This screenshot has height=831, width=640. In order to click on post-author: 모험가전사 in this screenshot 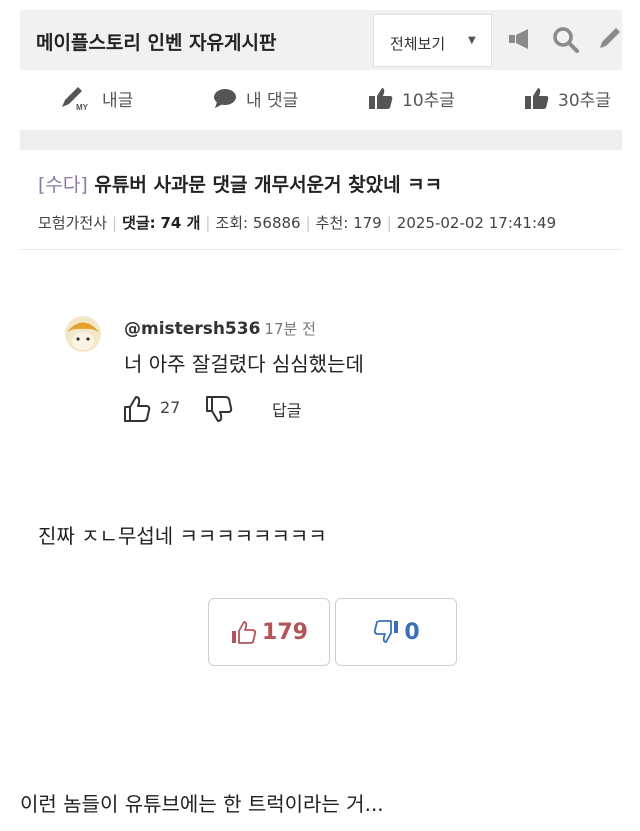, I will do `click(72, 223)`.